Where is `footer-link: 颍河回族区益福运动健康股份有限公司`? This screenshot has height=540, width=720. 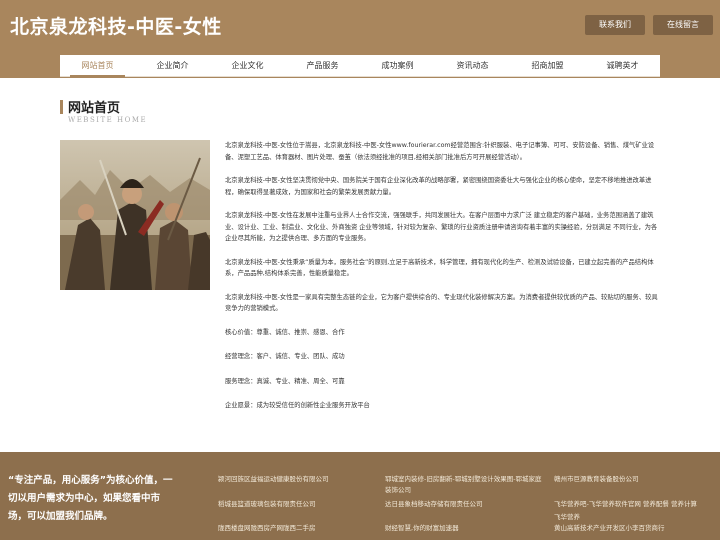 footer-link: 颍河回族区益福运动健康股份有限公司 is located at coordinates (273, 479).